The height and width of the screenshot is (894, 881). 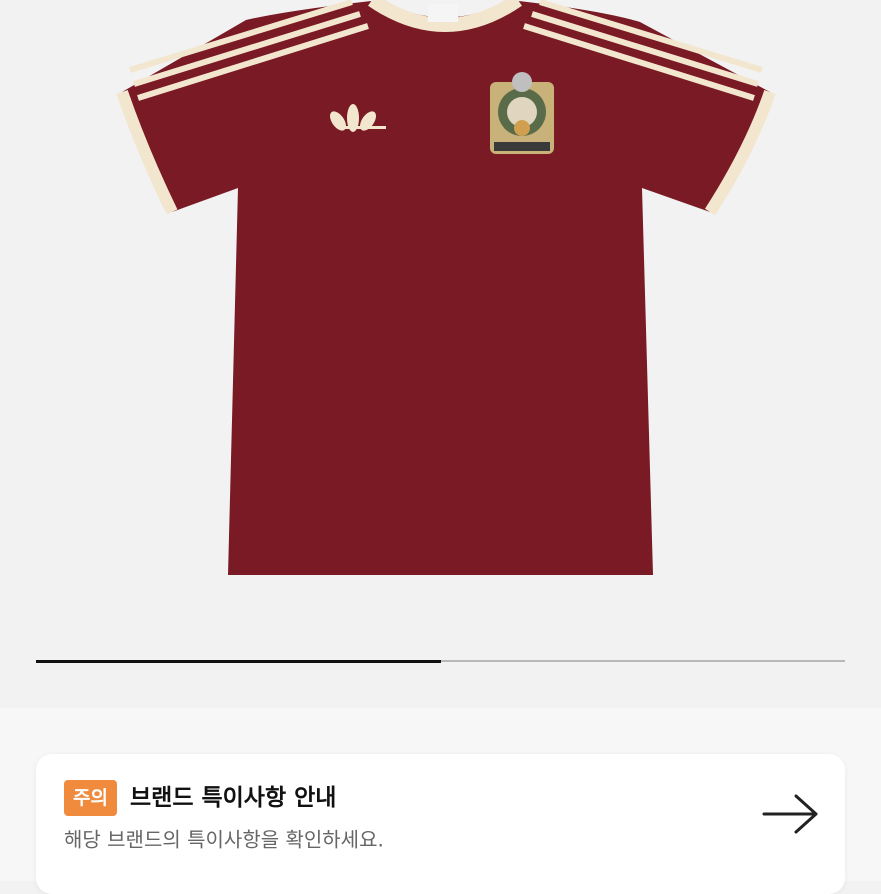 What do you see at coordinates (791, 814) in the screenshot?
I see `arrow-right-icon` at bounding box center [791, 814].